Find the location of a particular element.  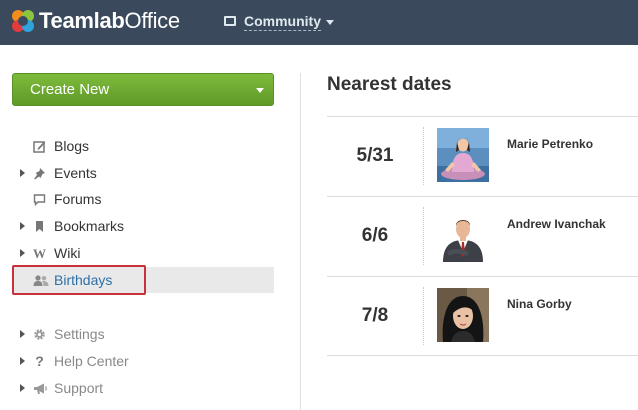

sidebar-item-label: Wiki is located at coordinates (67, 253).